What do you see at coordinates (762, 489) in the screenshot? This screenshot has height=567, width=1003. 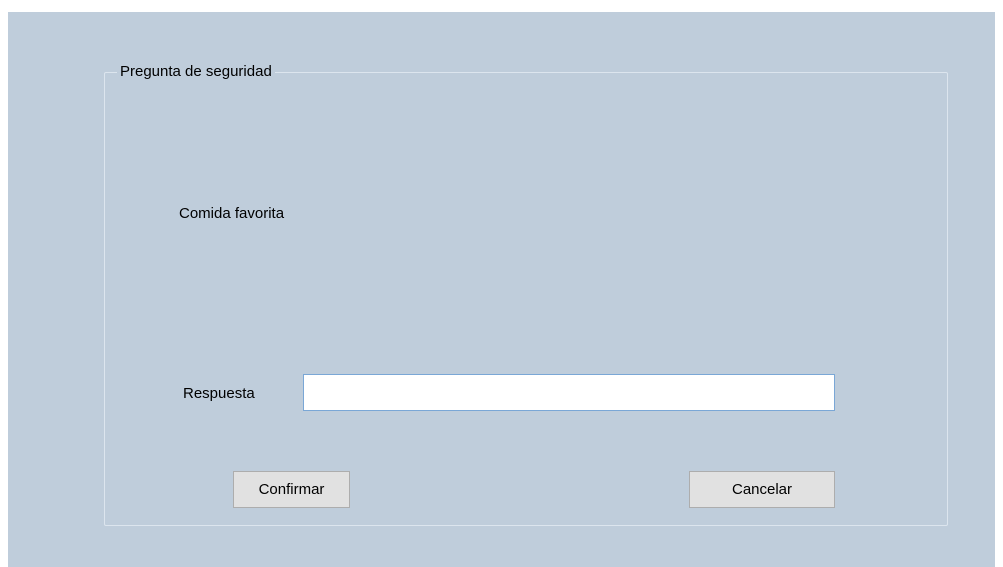 I see `cancel-button: Cancelar` at bounding box center [762, 489].